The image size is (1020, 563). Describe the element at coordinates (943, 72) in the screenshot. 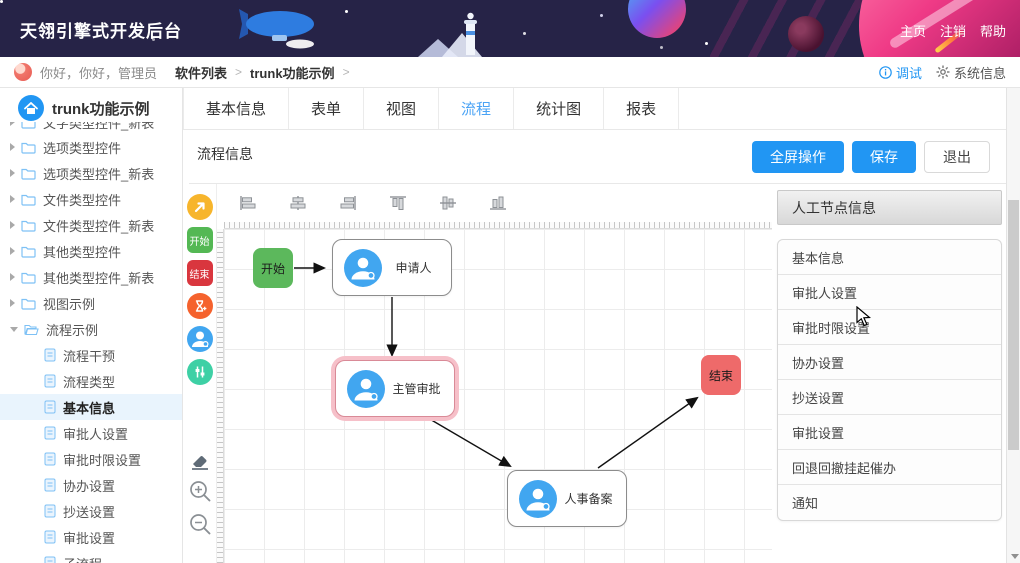

I see `gear-icon` at that location.